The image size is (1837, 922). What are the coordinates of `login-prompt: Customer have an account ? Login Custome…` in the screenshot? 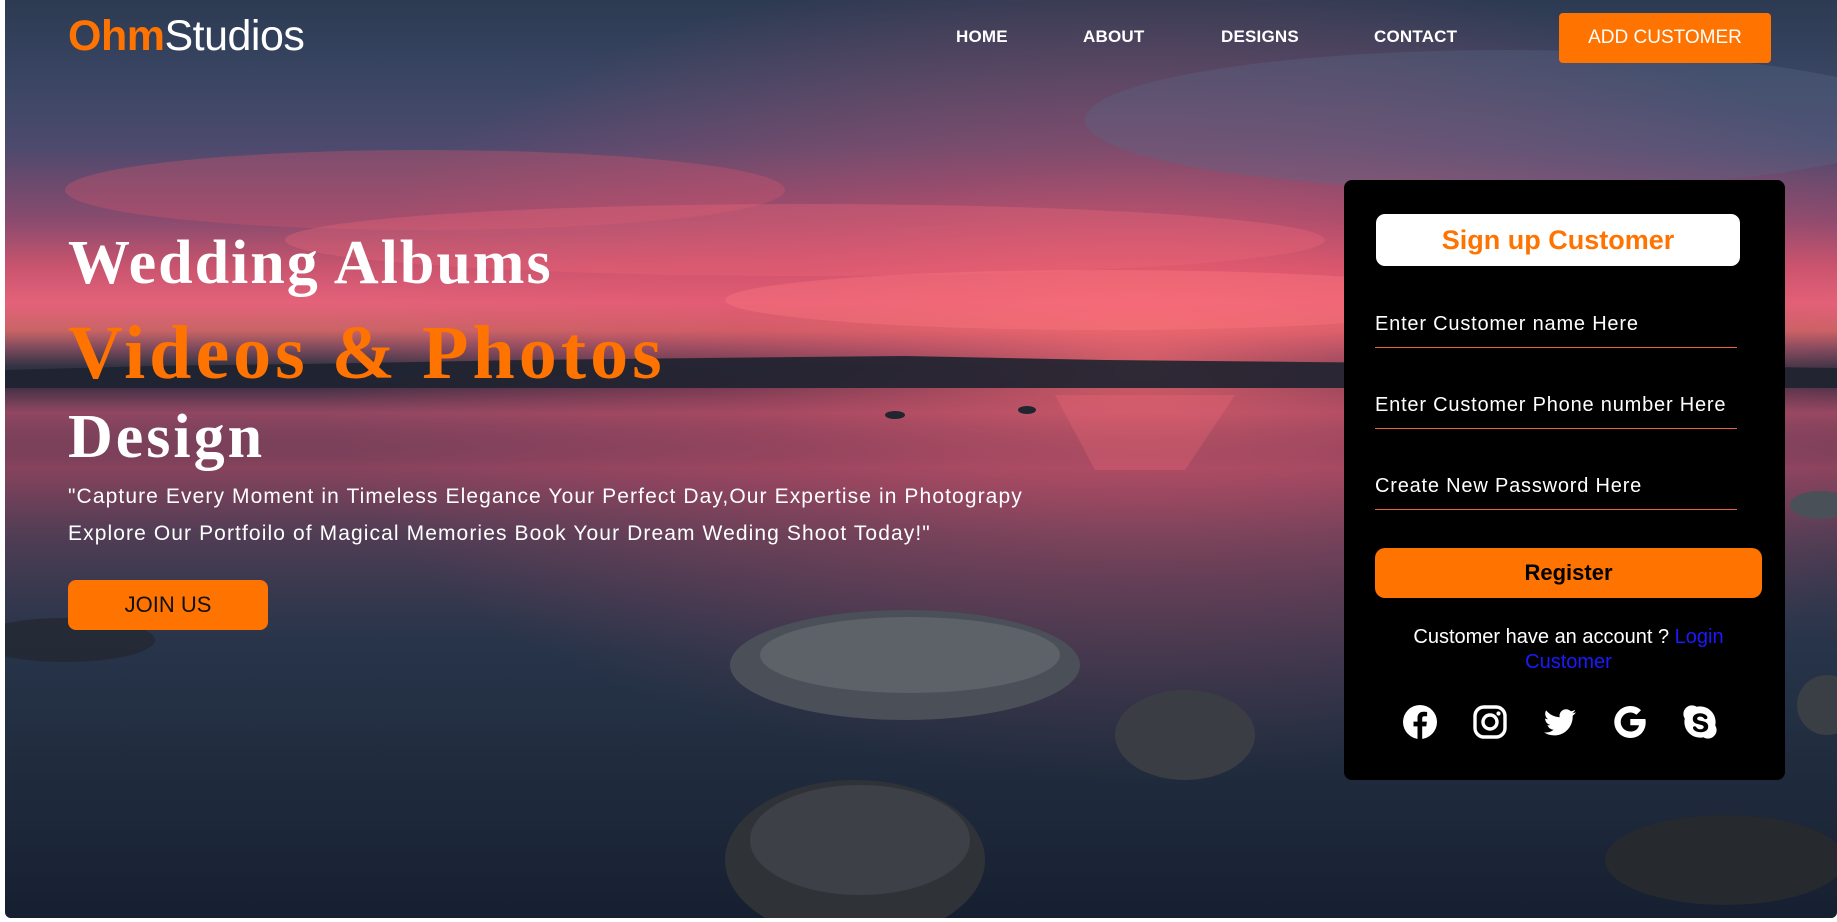 It's located at (1568, 650).